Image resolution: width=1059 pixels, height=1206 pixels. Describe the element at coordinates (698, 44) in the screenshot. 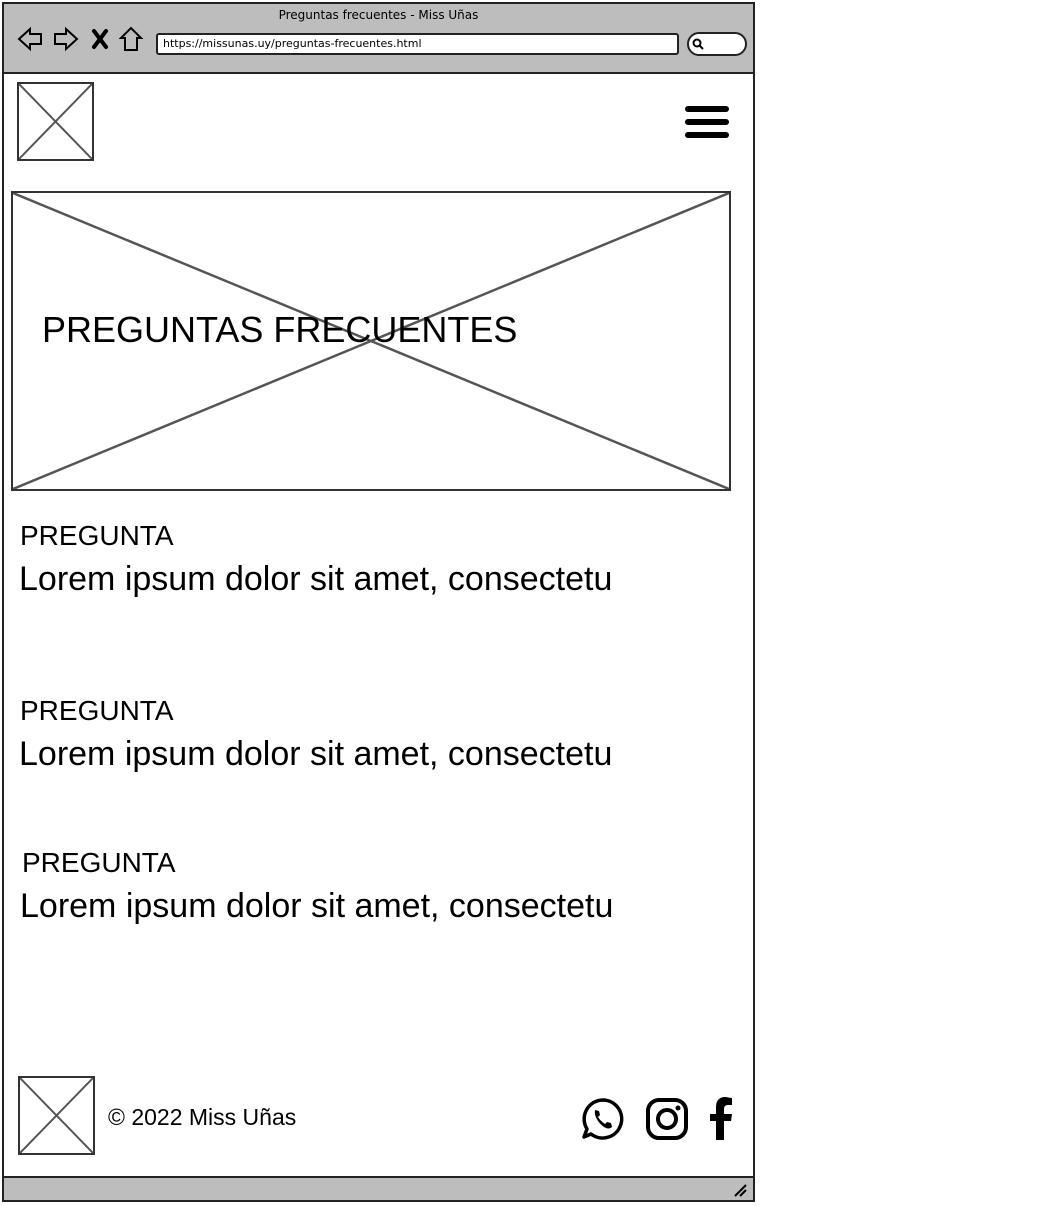

I see `search-icon` at that location.